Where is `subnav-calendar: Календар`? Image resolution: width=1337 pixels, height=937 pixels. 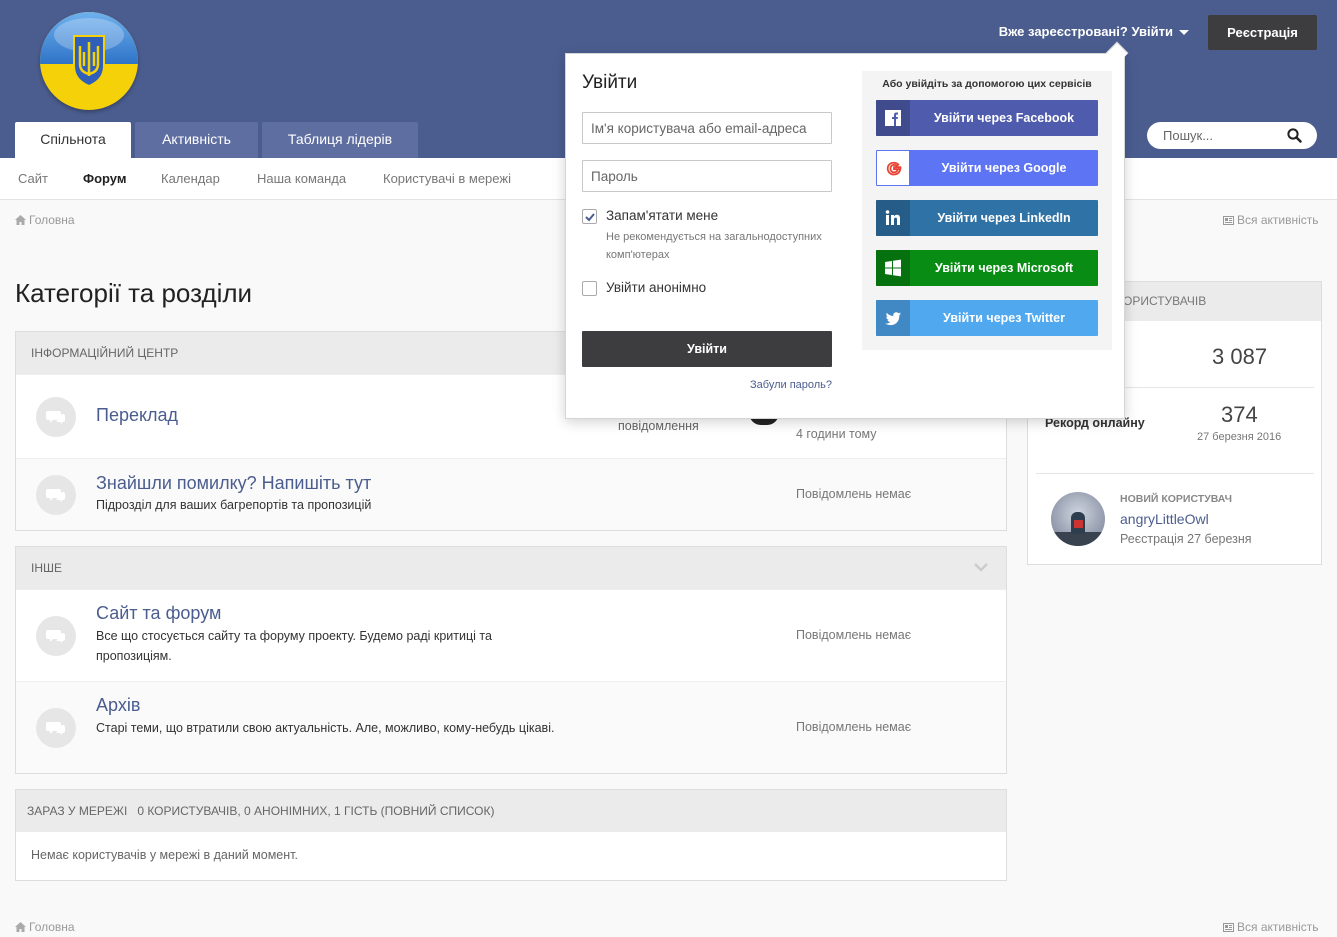
subnav-calendar: Календар is located at coordinates (190, 178).